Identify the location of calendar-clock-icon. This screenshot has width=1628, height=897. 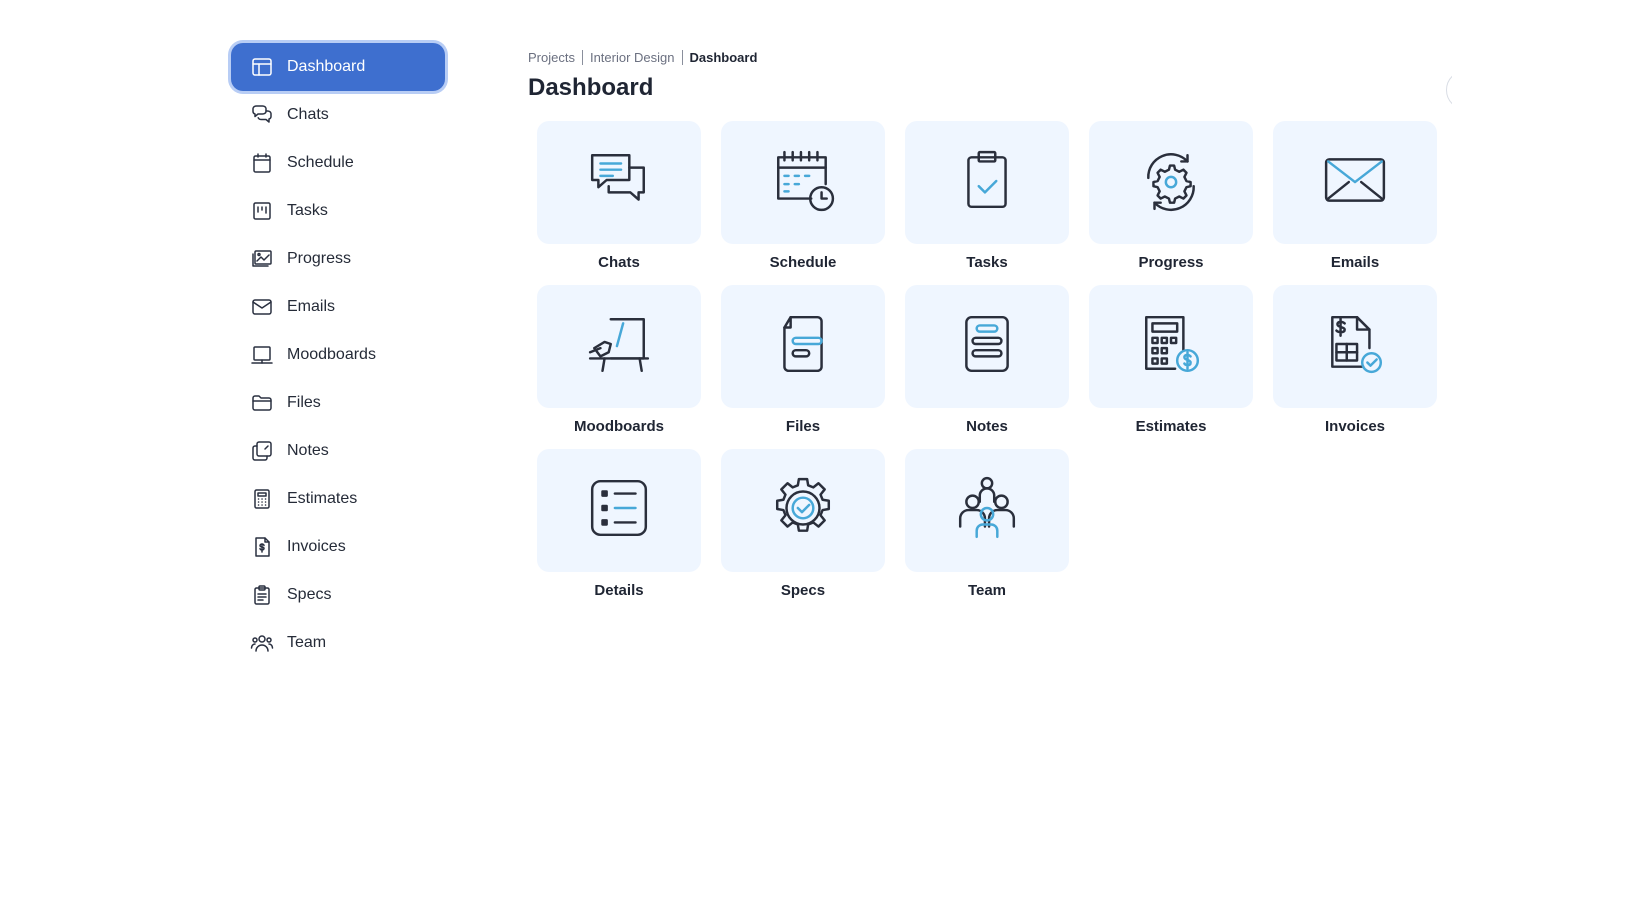
(803, 182).